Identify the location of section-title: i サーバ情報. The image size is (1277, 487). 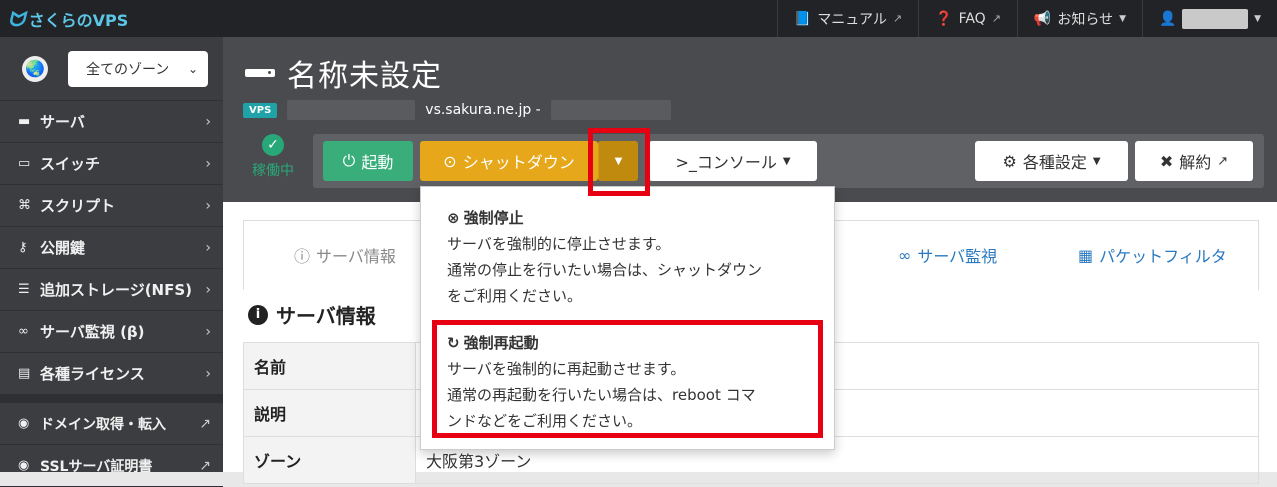
(312, 314).